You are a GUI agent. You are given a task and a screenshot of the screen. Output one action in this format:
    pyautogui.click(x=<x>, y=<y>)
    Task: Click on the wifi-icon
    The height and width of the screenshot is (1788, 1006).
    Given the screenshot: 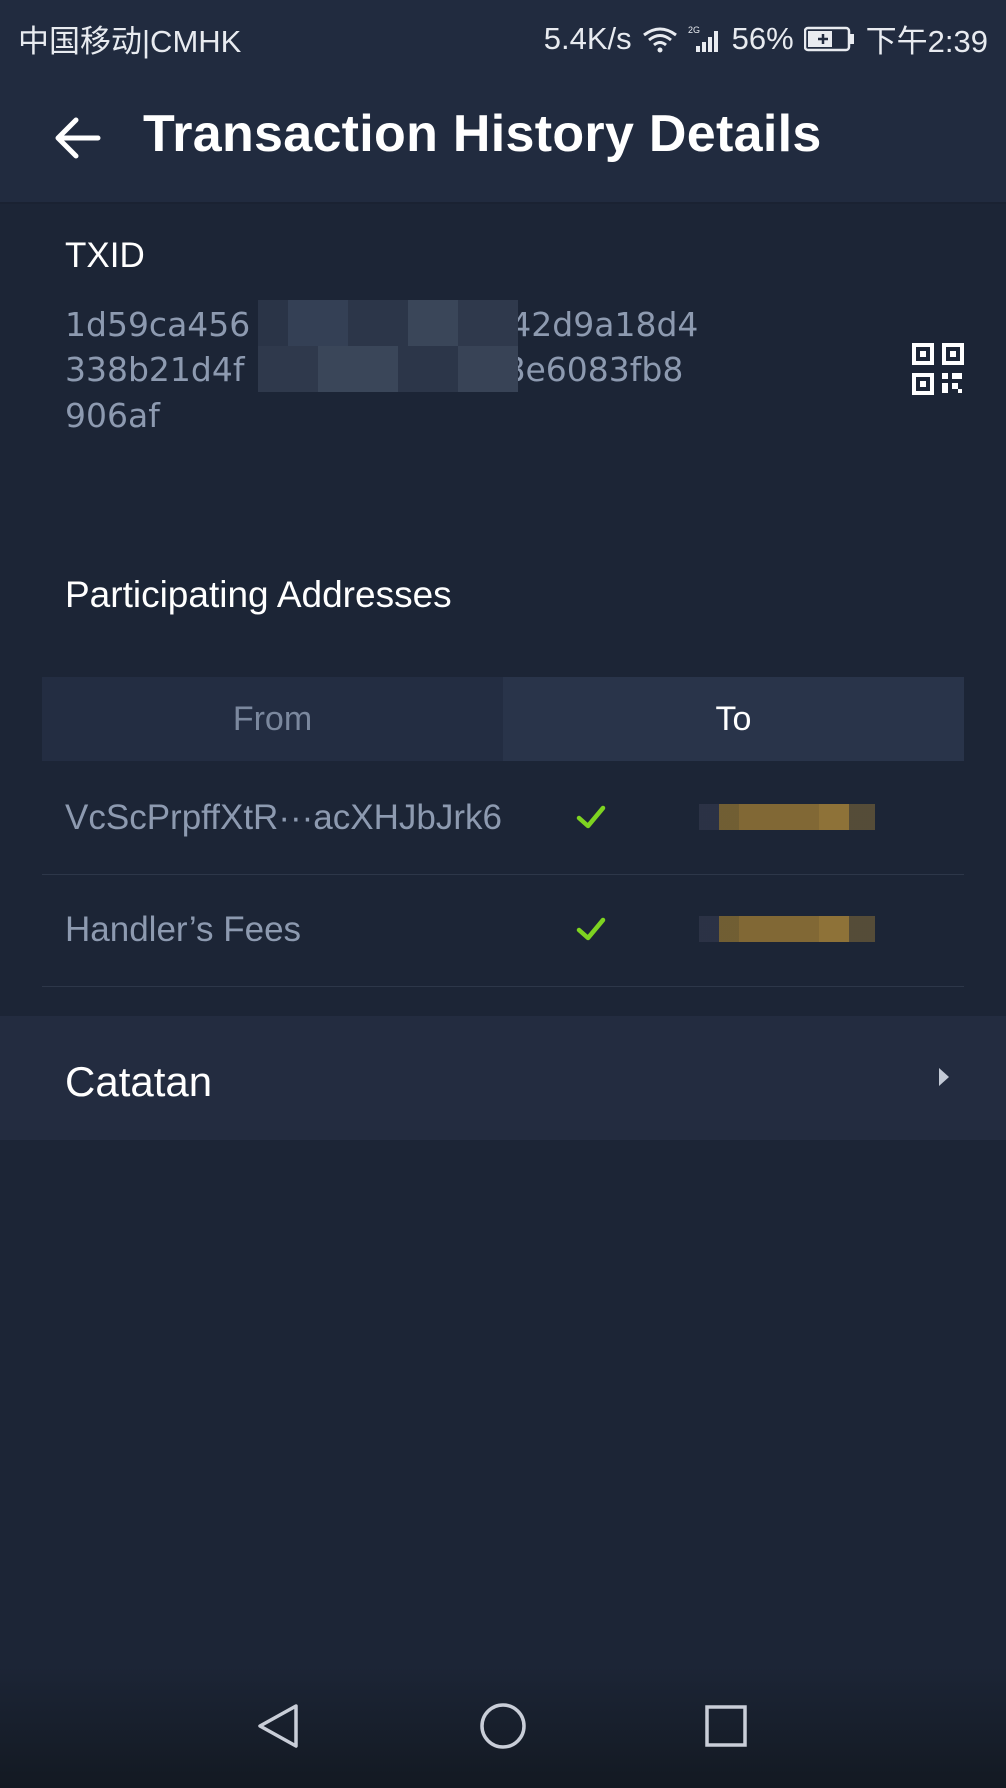 What is the action you would take?
    pyautogui.click(x=660, y=39)
    